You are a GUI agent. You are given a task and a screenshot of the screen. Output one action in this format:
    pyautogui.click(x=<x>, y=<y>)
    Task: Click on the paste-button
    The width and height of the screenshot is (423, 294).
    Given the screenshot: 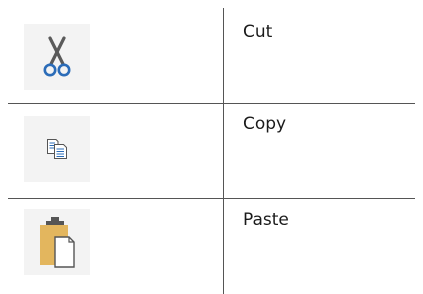 What is the action you would take?
    pyautogui.click(x=57, y=242)
    